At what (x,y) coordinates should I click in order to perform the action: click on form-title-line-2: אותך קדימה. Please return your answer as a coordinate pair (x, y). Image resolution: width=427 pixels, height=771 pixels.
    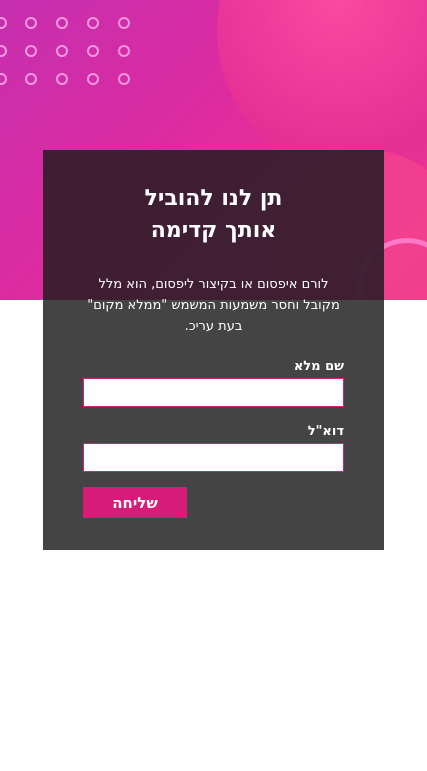
    Looking at the image, I should click on (213, 230).